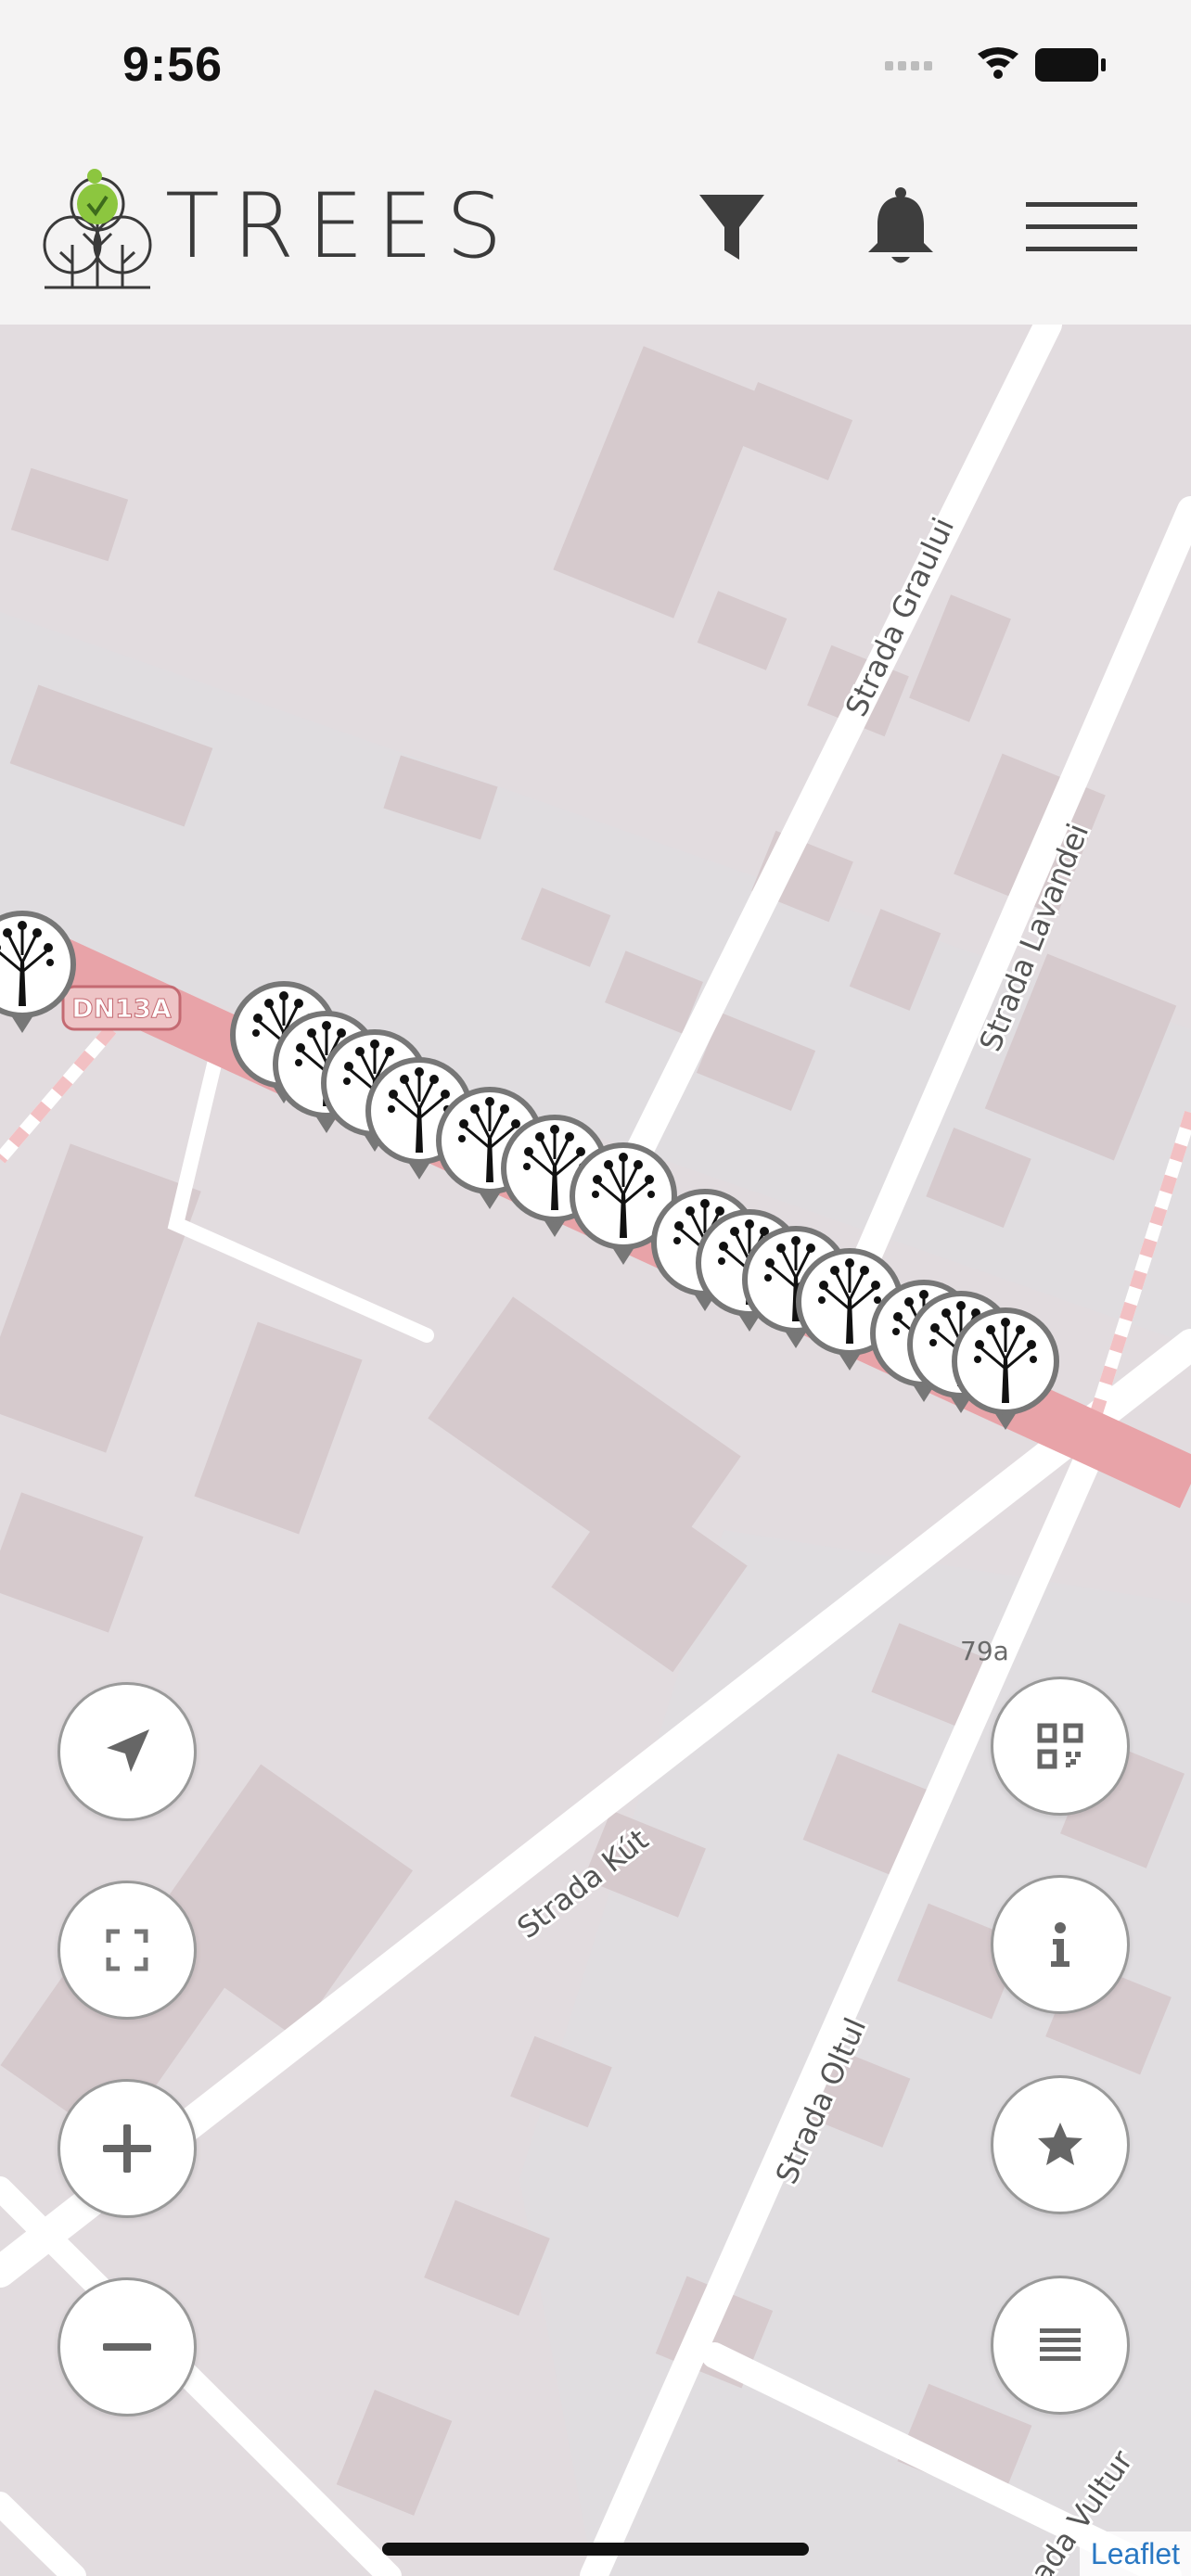 This screenshot has width=1191, height=2576. I want to click on plus-icon, so click(127, 2149).